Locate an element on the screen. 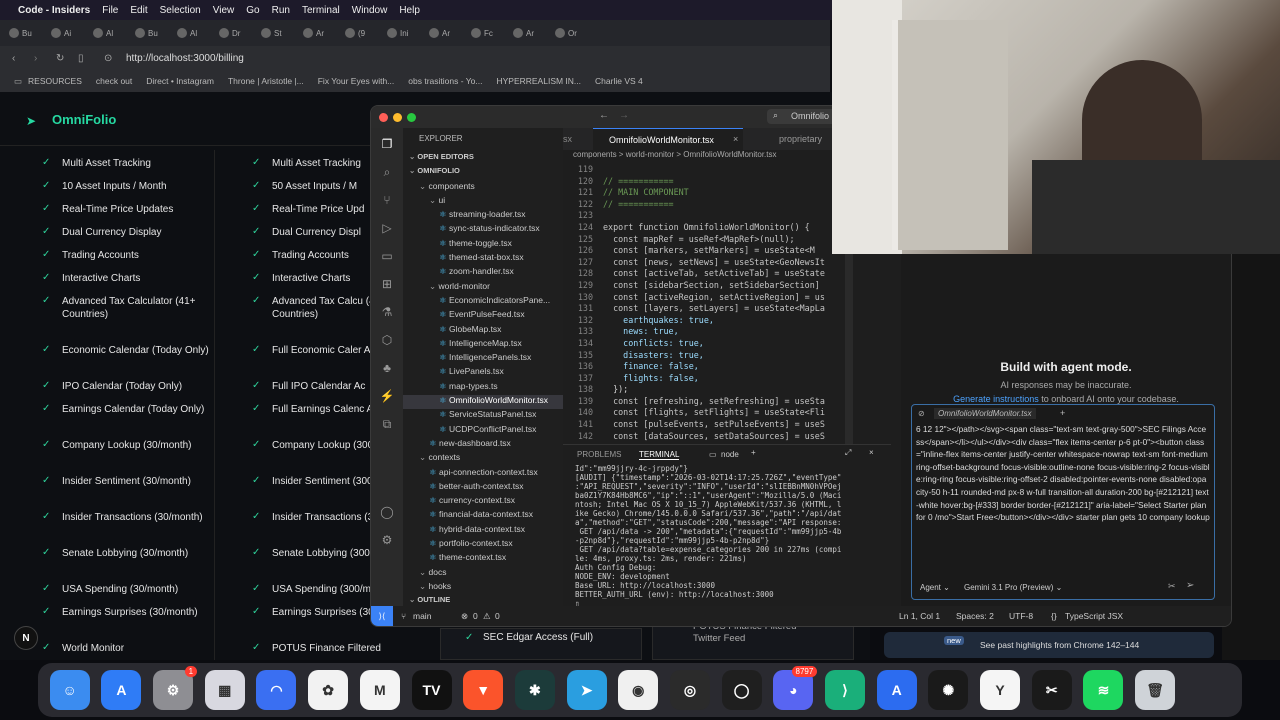  new-terminal-icon: + is located at coordinates (753, 452).